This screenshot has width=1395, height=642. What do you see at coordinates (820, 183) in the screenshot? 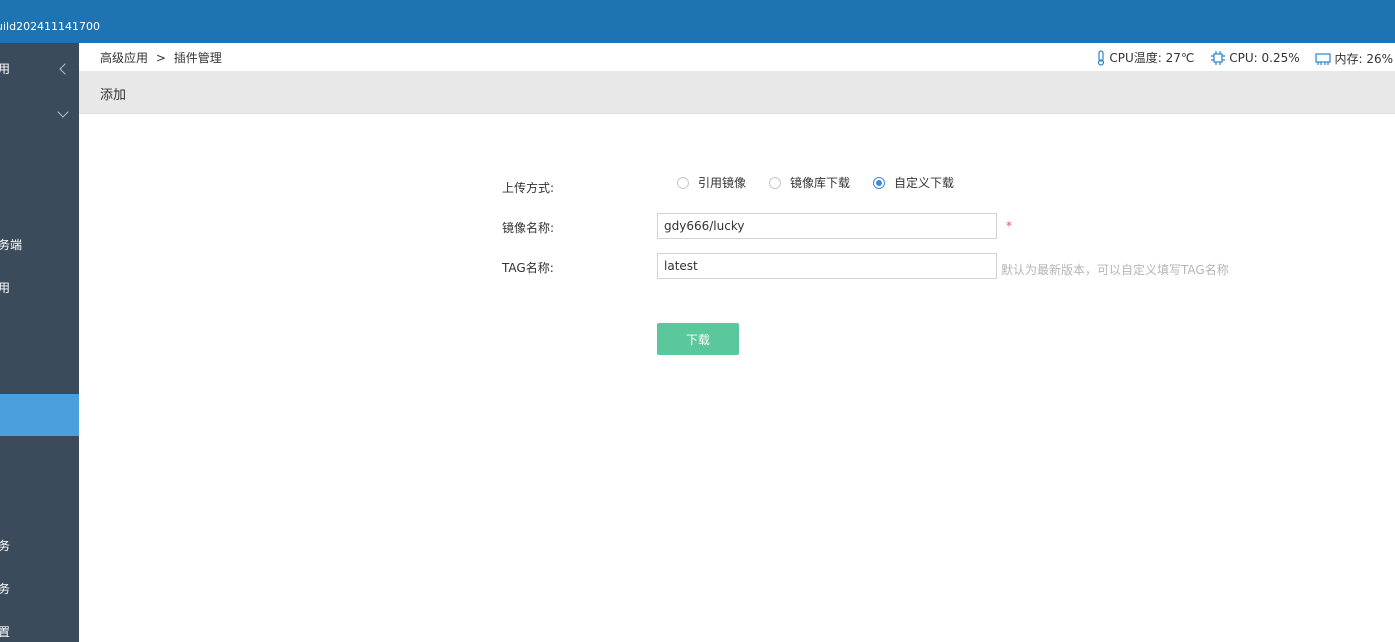
I see `radio-label: 镜像库下载` at bounding box center [820, 183].